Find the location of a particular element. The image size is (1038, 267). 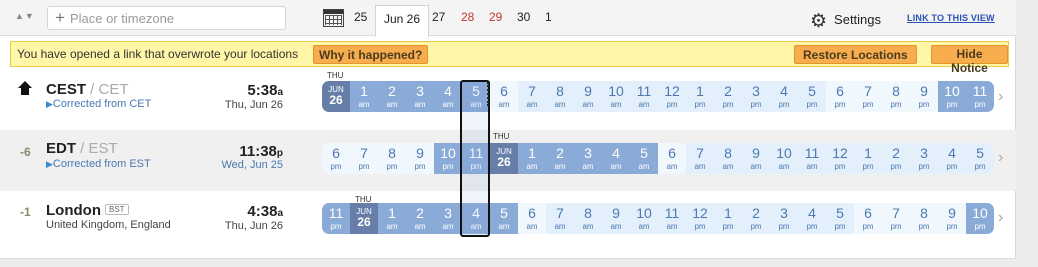

home-icon is located at coordinates (25, 89).